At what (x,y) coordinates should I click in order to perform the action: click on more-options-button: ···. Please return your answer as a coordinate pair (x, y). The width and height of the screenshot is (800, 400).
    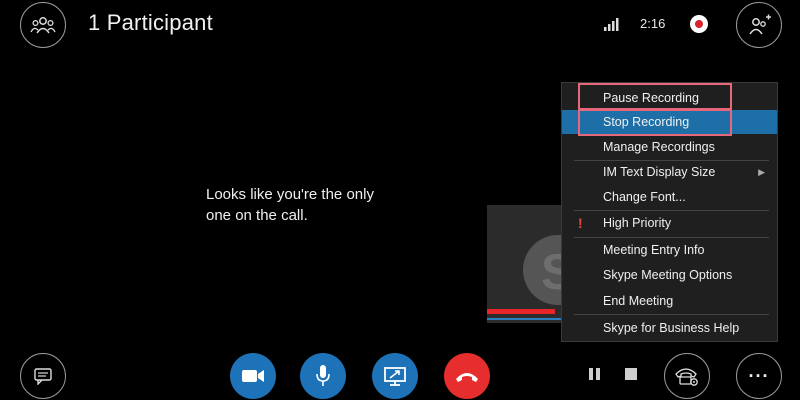
    Looking at the image, I should click on (759, 376).